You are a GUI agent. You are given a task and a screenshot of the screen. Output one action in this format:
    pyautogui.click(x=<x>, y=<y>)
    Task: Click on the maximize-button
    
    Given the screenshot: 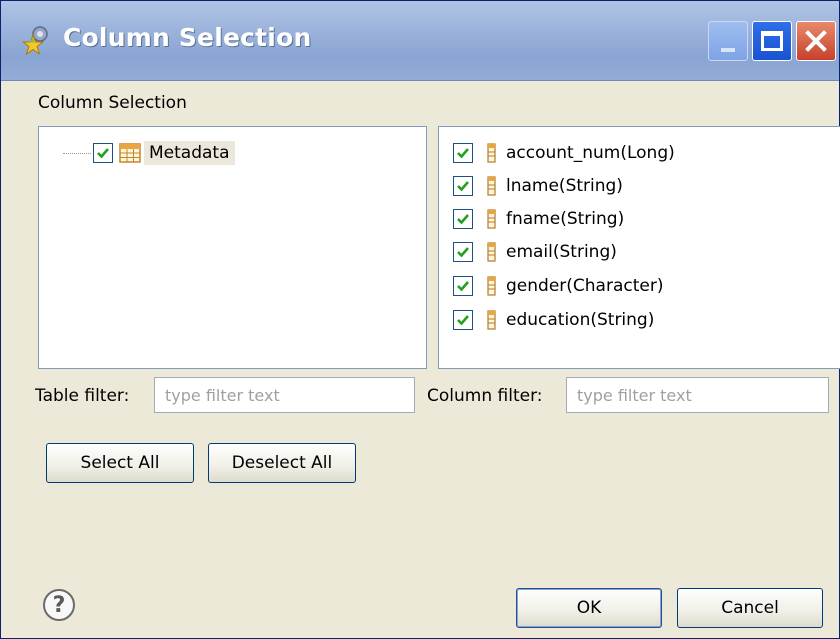 What is the action you would take?
    pyautogui.click(x=772, y=41)
    